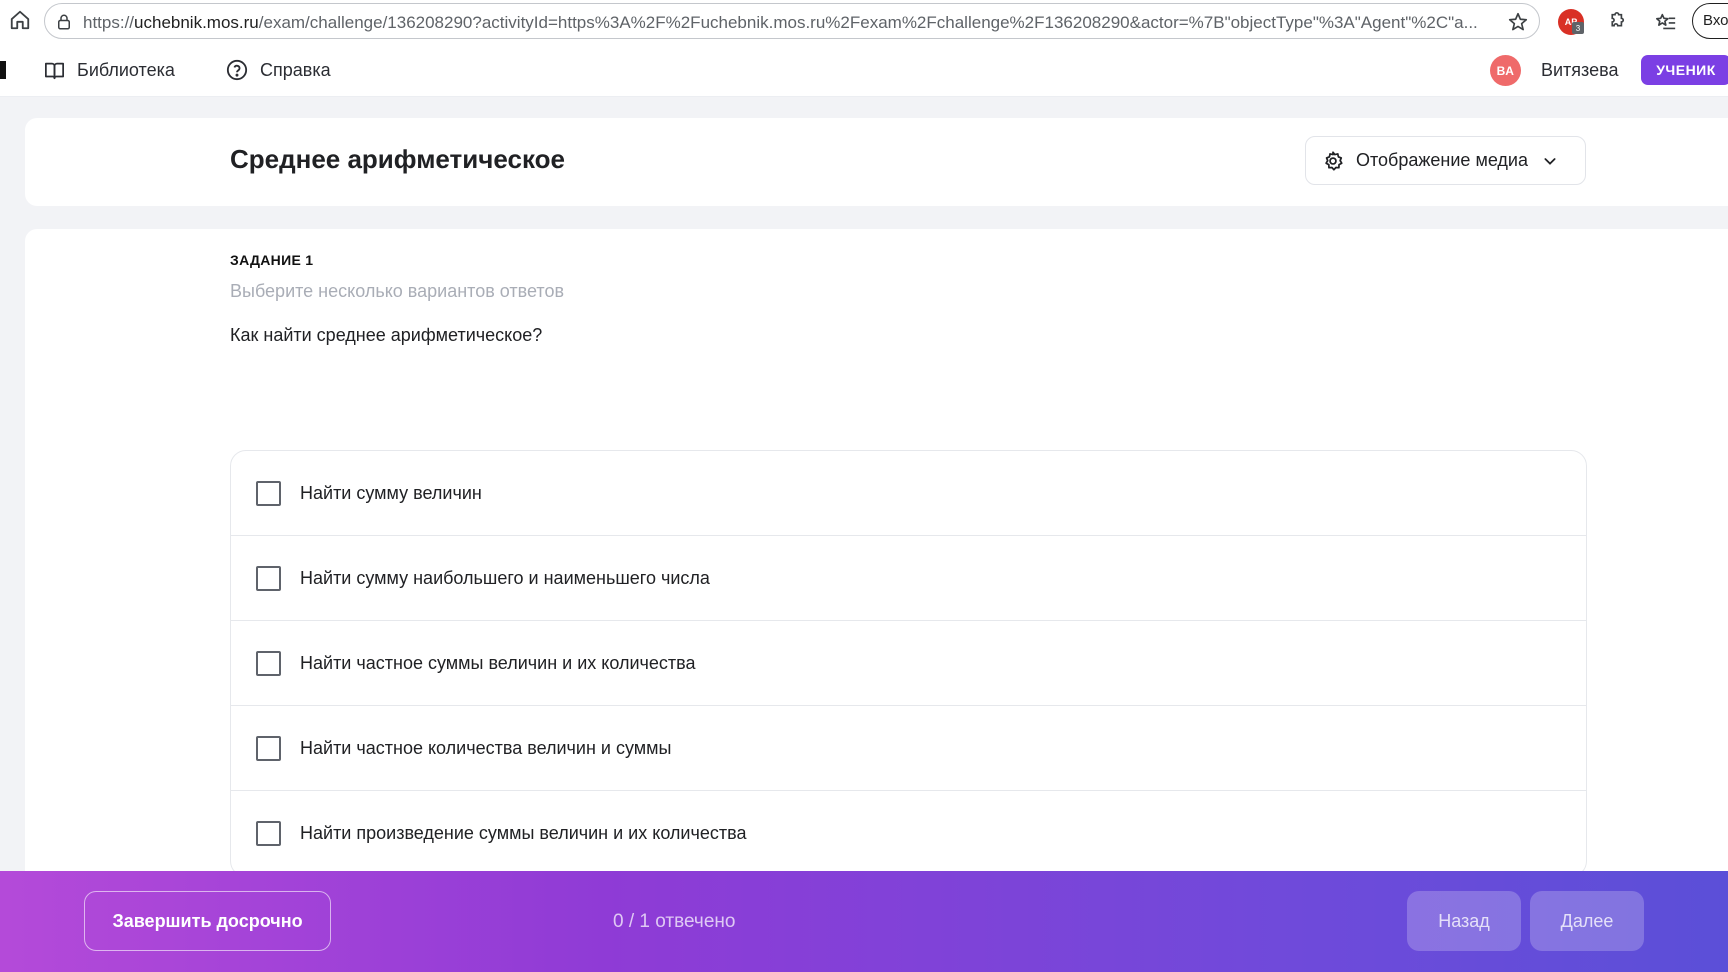  Describe the element at coordinates (20, 20) in the screenshot. I see `home-icon` at that location.